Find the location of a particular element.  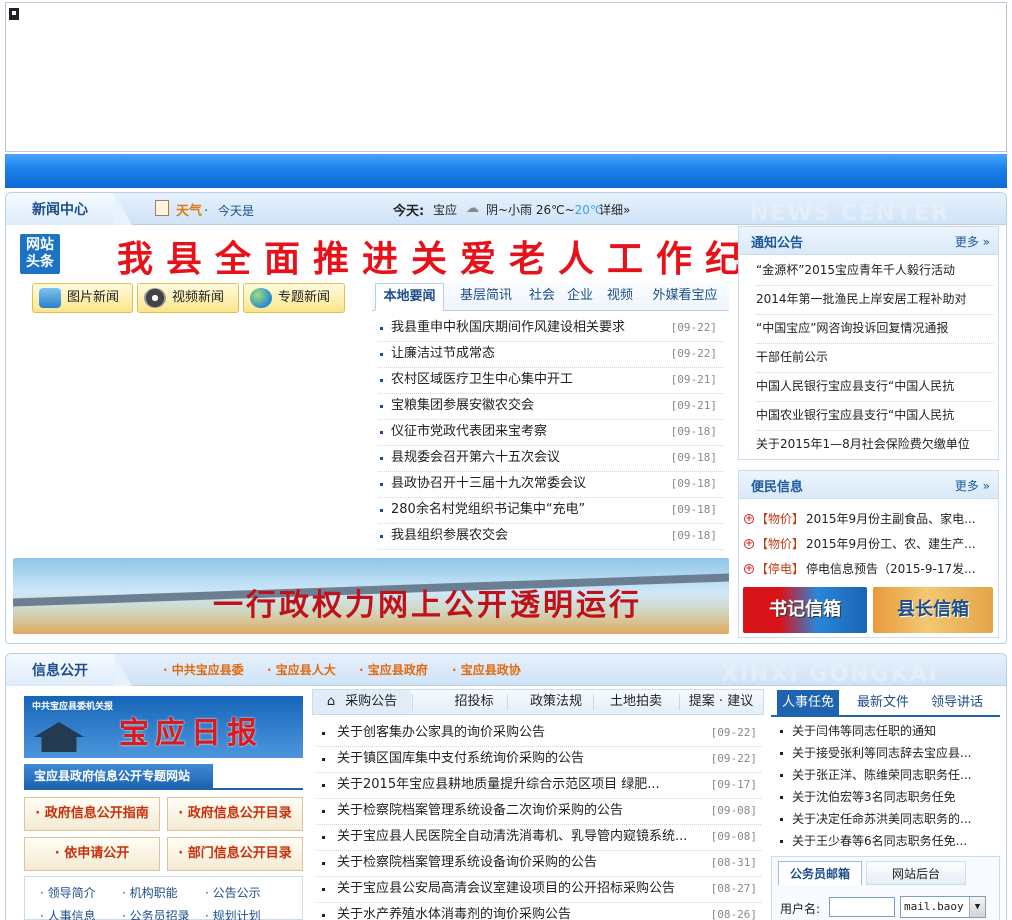

procurement-item-title: 关于检察院档案管理系统设备询价采购的公告 is located at coordinates (467, 863).